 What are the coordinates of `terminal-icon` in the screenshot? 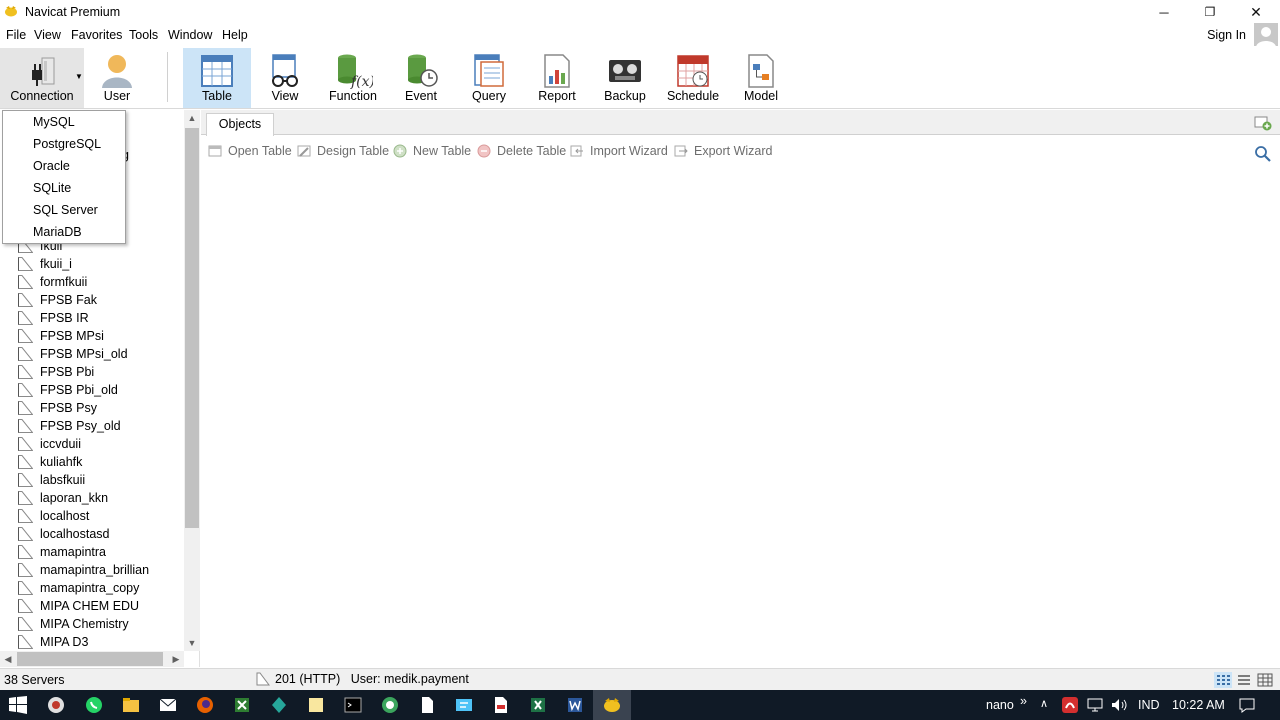 It's located at (353, 705).